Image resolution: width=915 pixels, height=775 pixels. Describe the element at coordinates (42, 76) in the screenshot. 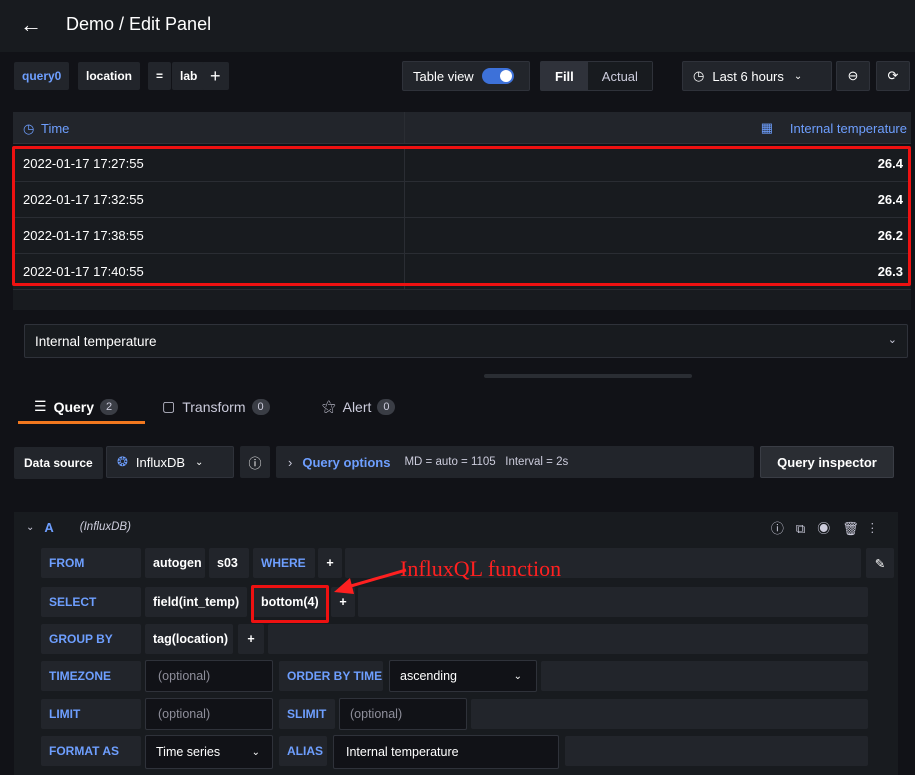

I see `query-name-chip: query0` at that location.